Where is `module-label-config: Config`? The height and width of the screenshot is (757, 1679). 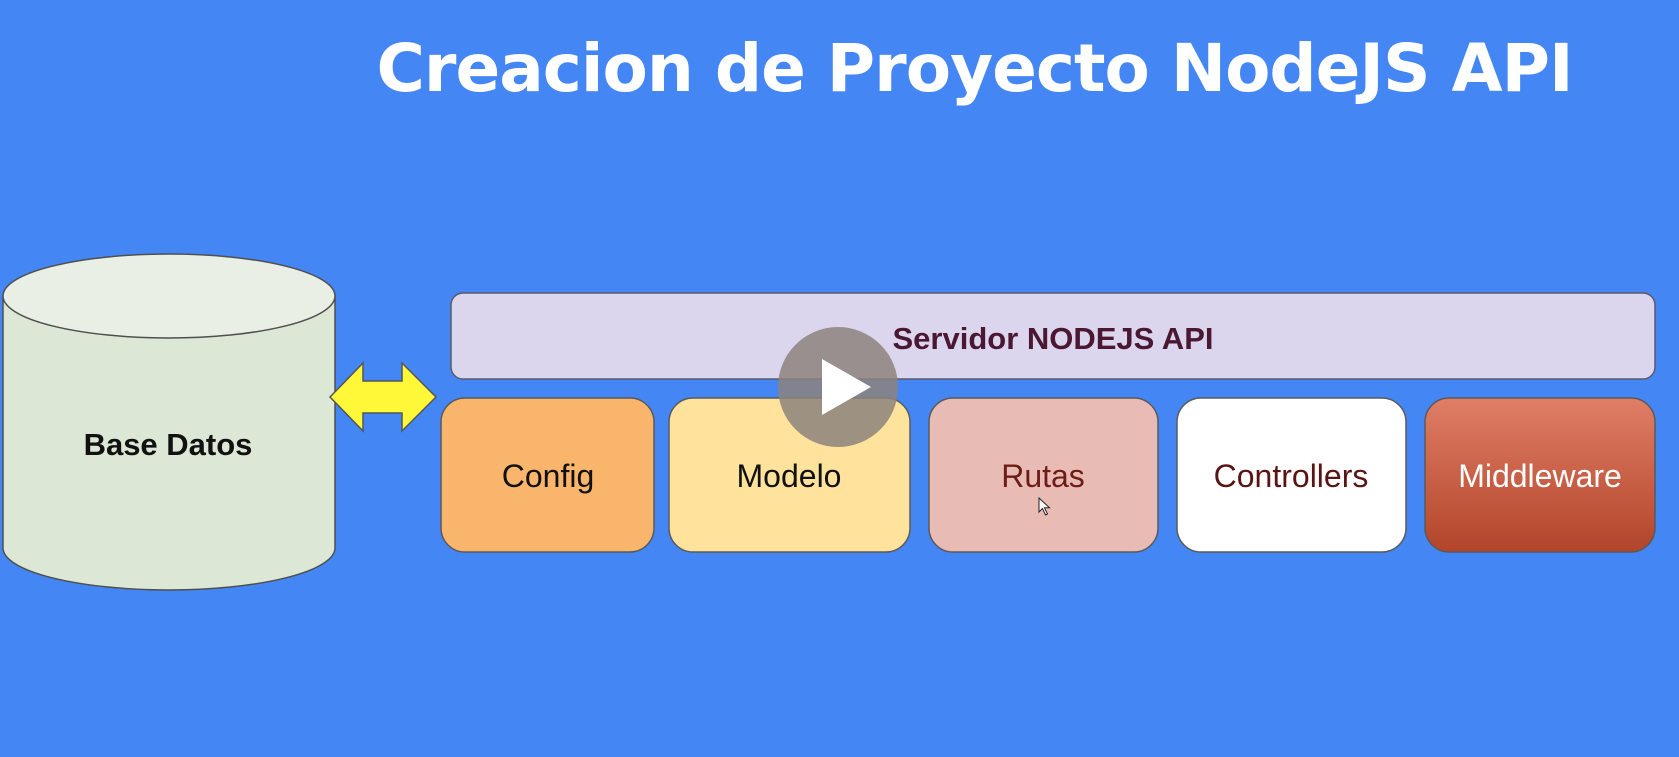 module-label-config: Config is located at coordinates (548, 476).